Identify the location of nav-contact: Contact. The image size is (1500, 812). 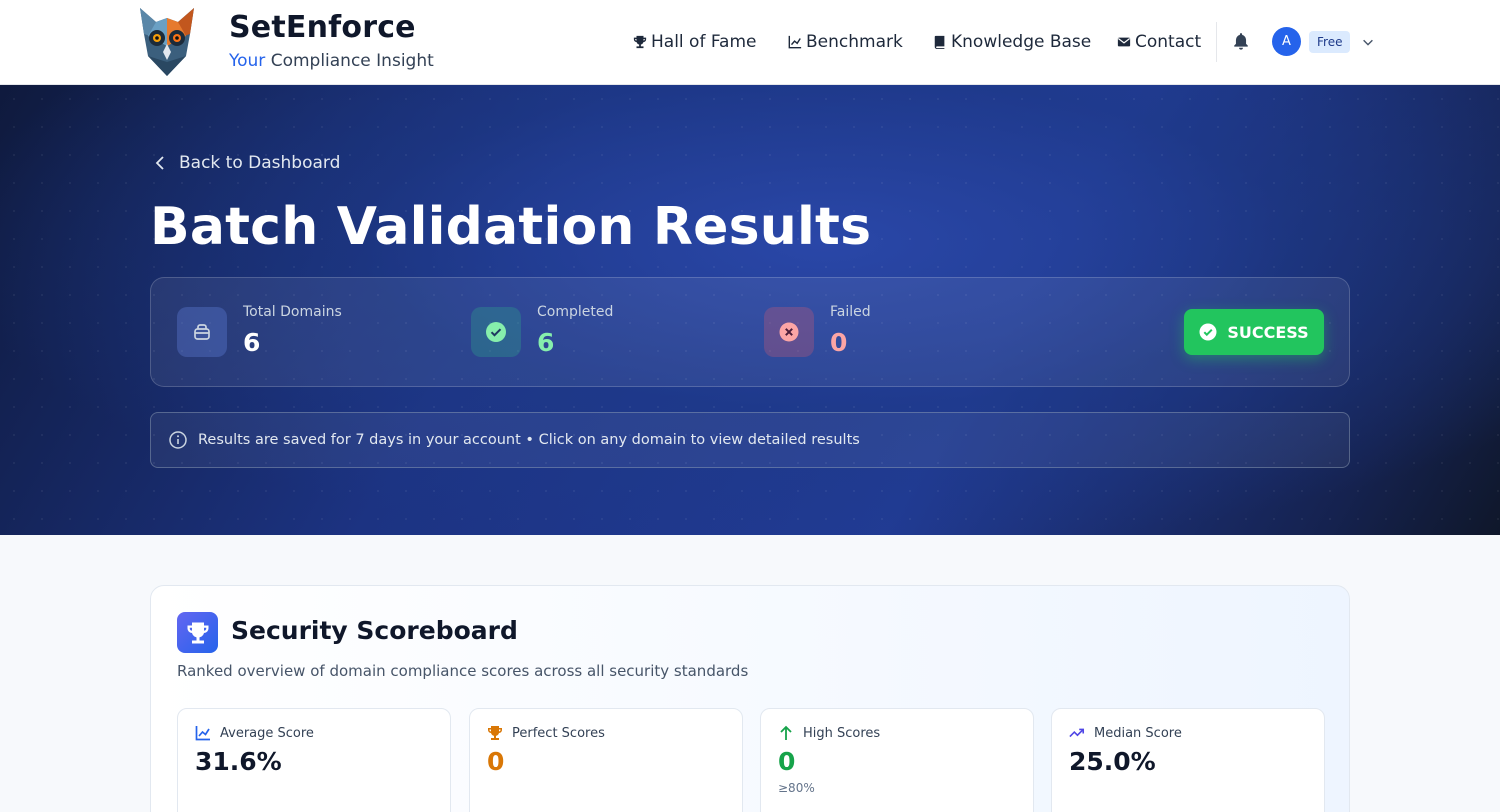
(1159, 42).